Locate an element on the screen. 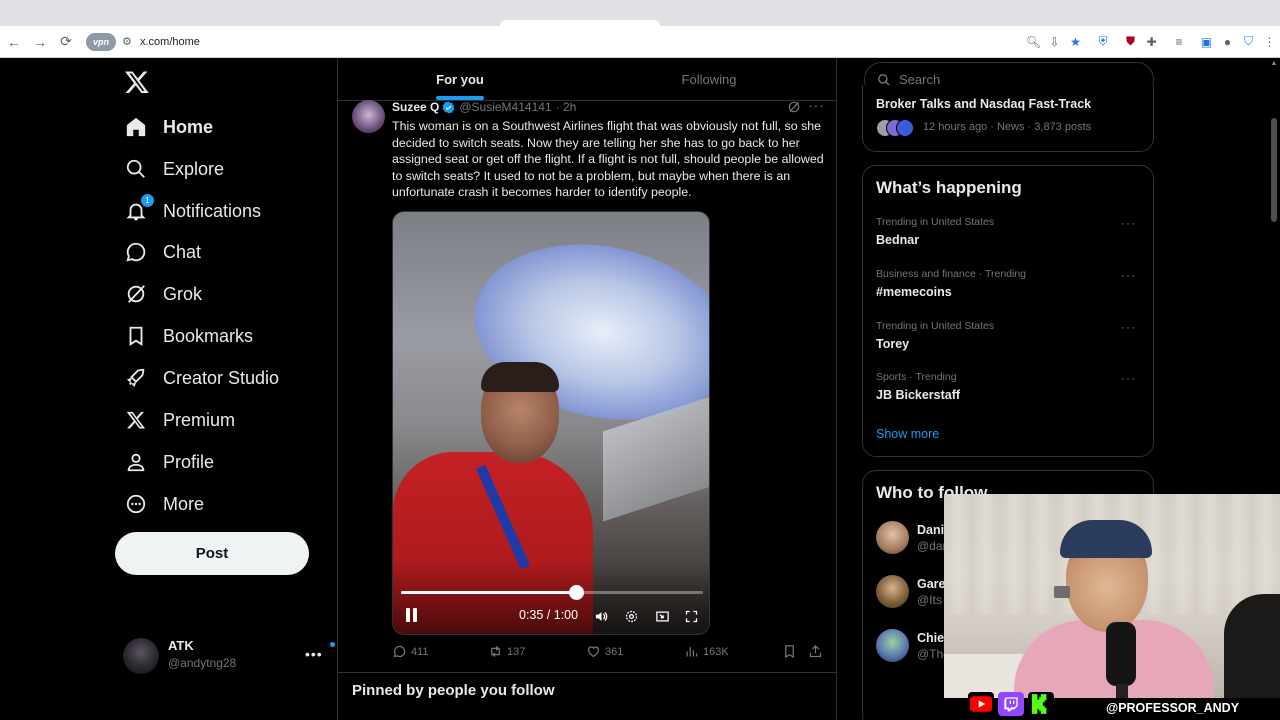 This screenshot has height=720, width=1280. nav-notifications: 1 Notifications is located at coordinates (229, 211).